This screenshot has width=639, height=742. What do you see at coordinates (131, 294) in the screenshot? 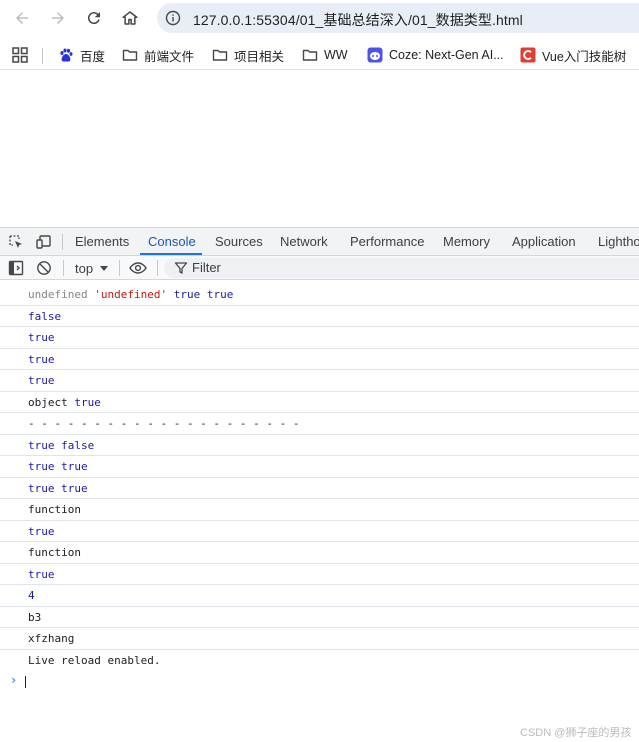
I see `console-value: 'undefined'` at bounding box center [131, 294].